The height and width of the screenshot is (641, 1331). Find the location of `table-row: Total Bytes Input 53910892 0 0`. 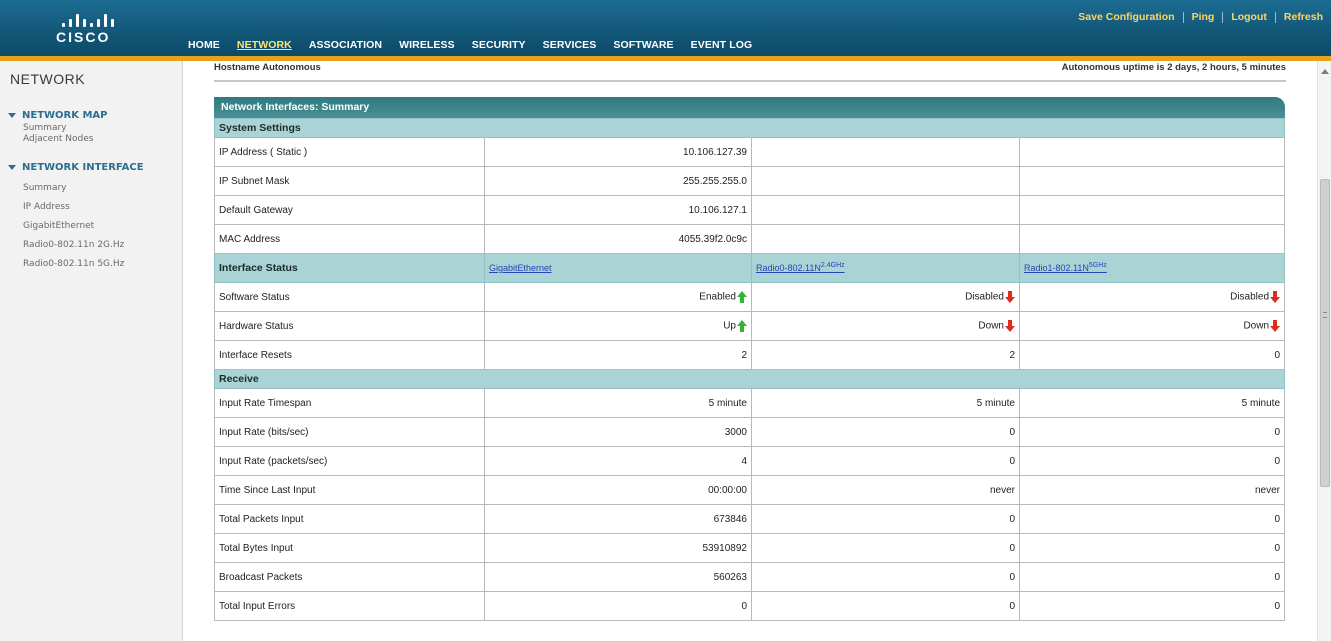

table-row: Total Bytes Input 53910892 0 0 is located at coordinates (750, 548).